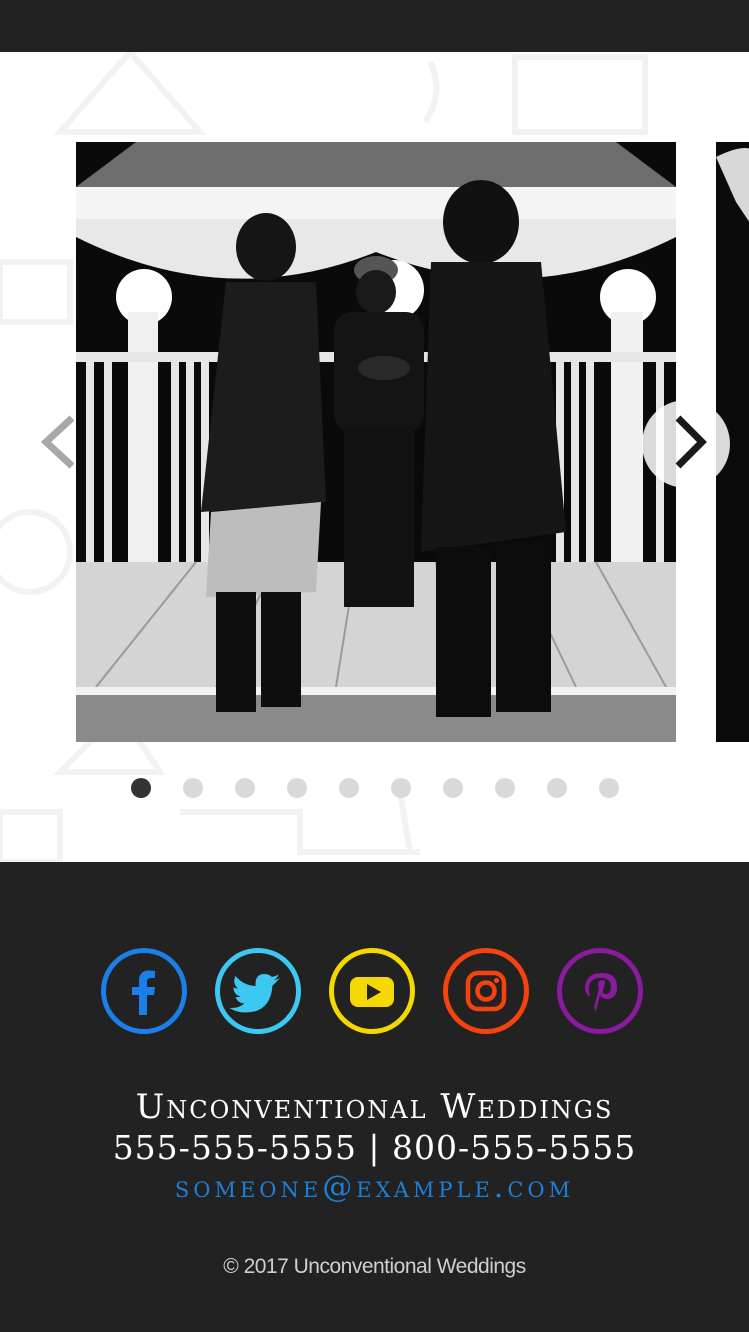 Image resolution: width=749 pixels, height=1332 pixels. I want to click on facebook-icon, so click(143, 992).